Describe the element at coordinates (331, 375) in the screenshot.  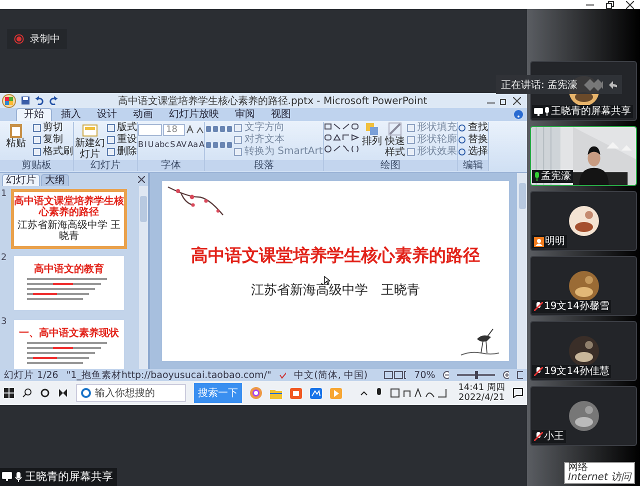
I see `language-label: 中文(简体, 中国)` at that location.